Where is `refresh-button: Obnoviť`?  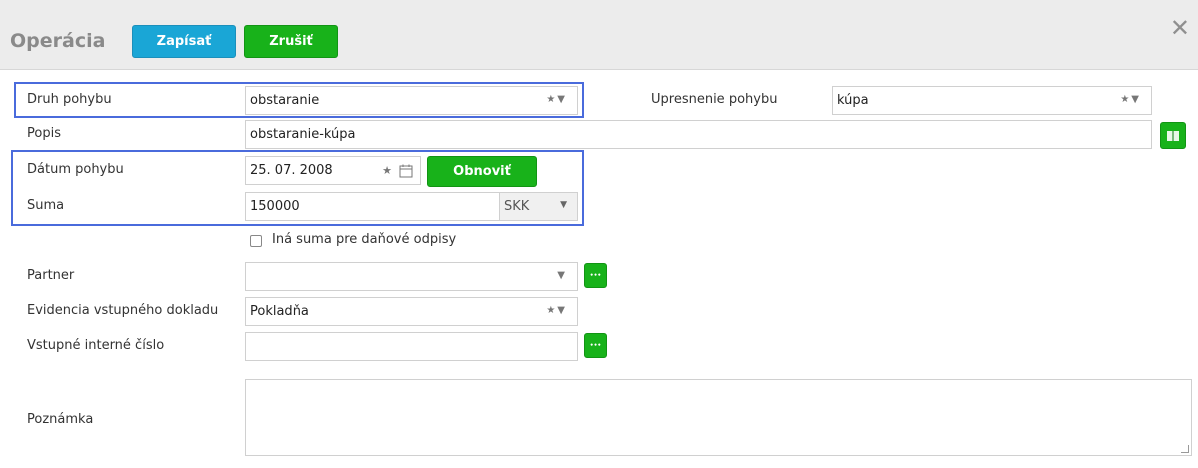
refresh-button: Obnoviť is located at coordinates (482, 171).